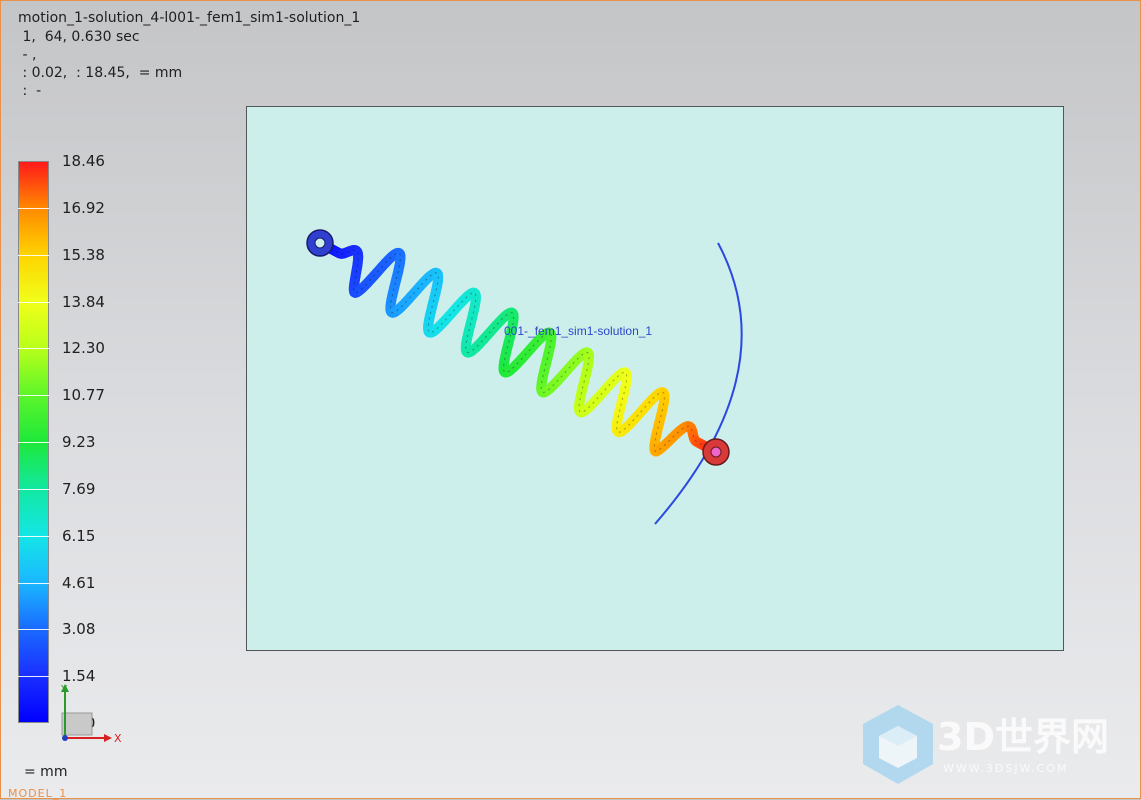 The height and width of the screenshot is (800, 1141). I want to click on coordinate-triad: Y X, so click(93, 715).